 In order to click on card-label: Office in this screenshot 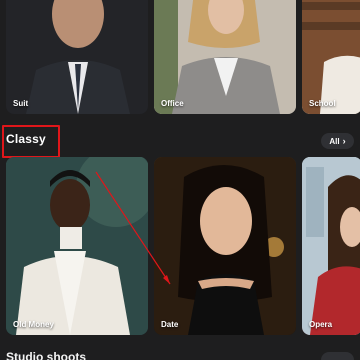, I will do `click(172, 103)`.